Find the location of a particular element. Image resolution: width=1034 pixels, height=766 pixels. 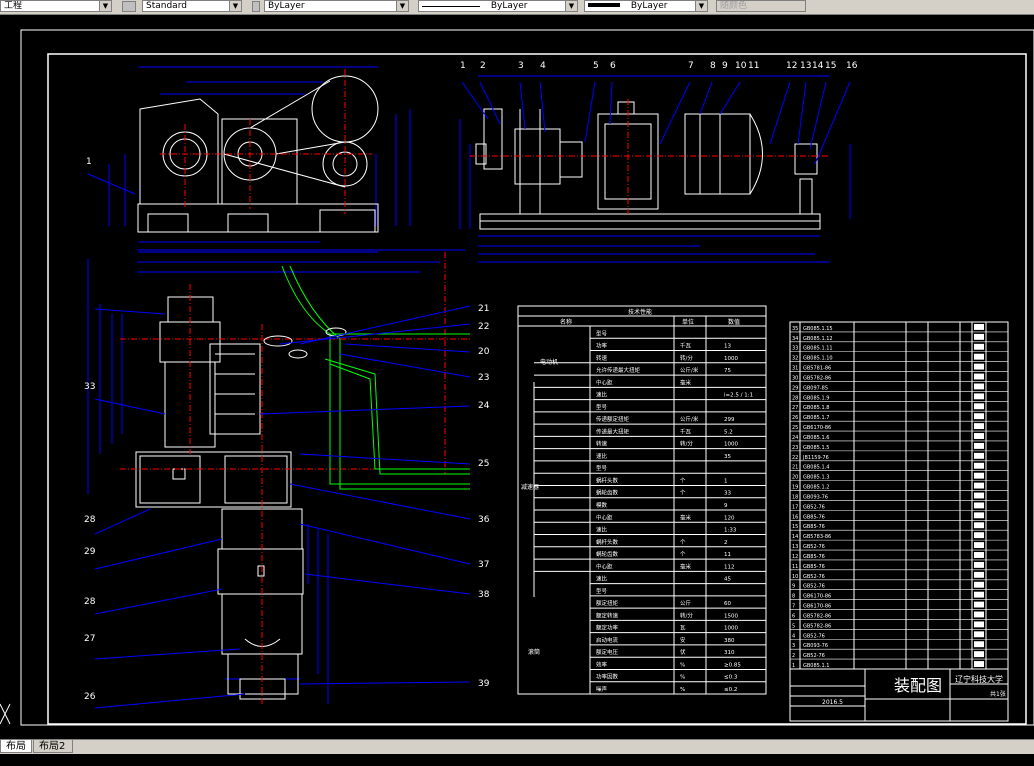

bom-row-number: 17 is located at coordinates (795, 507).